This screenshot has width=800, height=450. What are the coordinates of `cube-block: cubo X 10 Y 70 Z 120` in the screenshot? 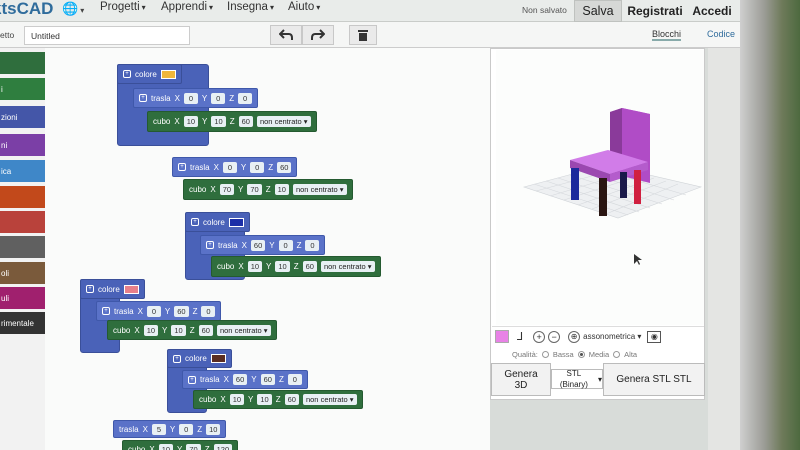 It's located at (180, 445).